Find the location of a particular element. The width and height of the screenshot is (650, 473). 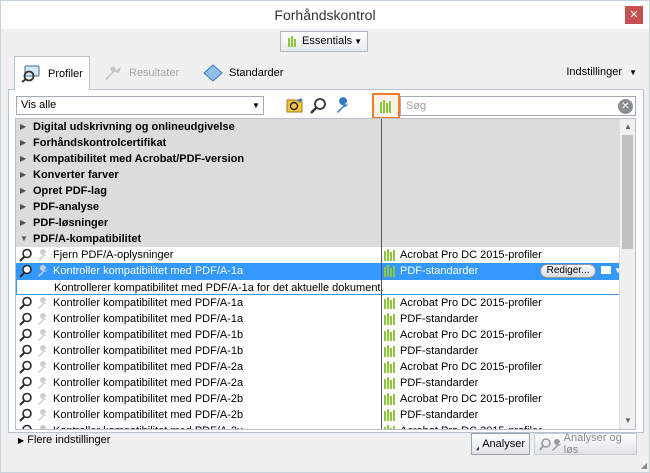

scroll-thumb is located at coordinates (627, 192).